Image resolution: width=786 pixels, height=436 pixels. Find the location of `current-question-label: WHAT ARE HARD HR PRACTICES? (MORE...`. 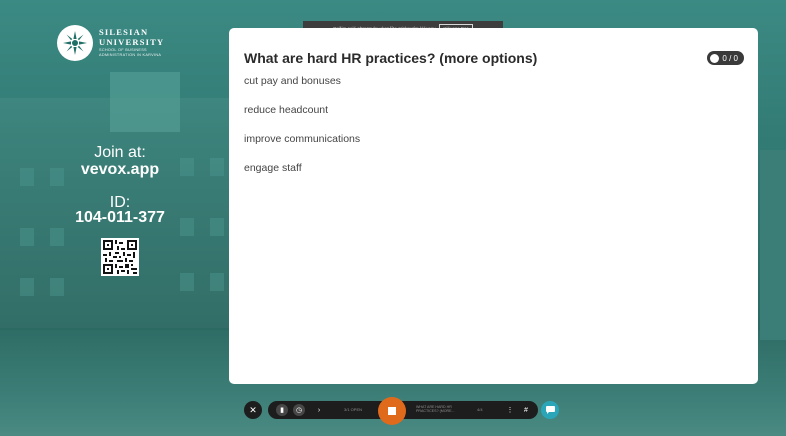

current-question-label: WHAT ARE HARD HR PRACTICES? (MORE... is located at coordinates (435, 409).